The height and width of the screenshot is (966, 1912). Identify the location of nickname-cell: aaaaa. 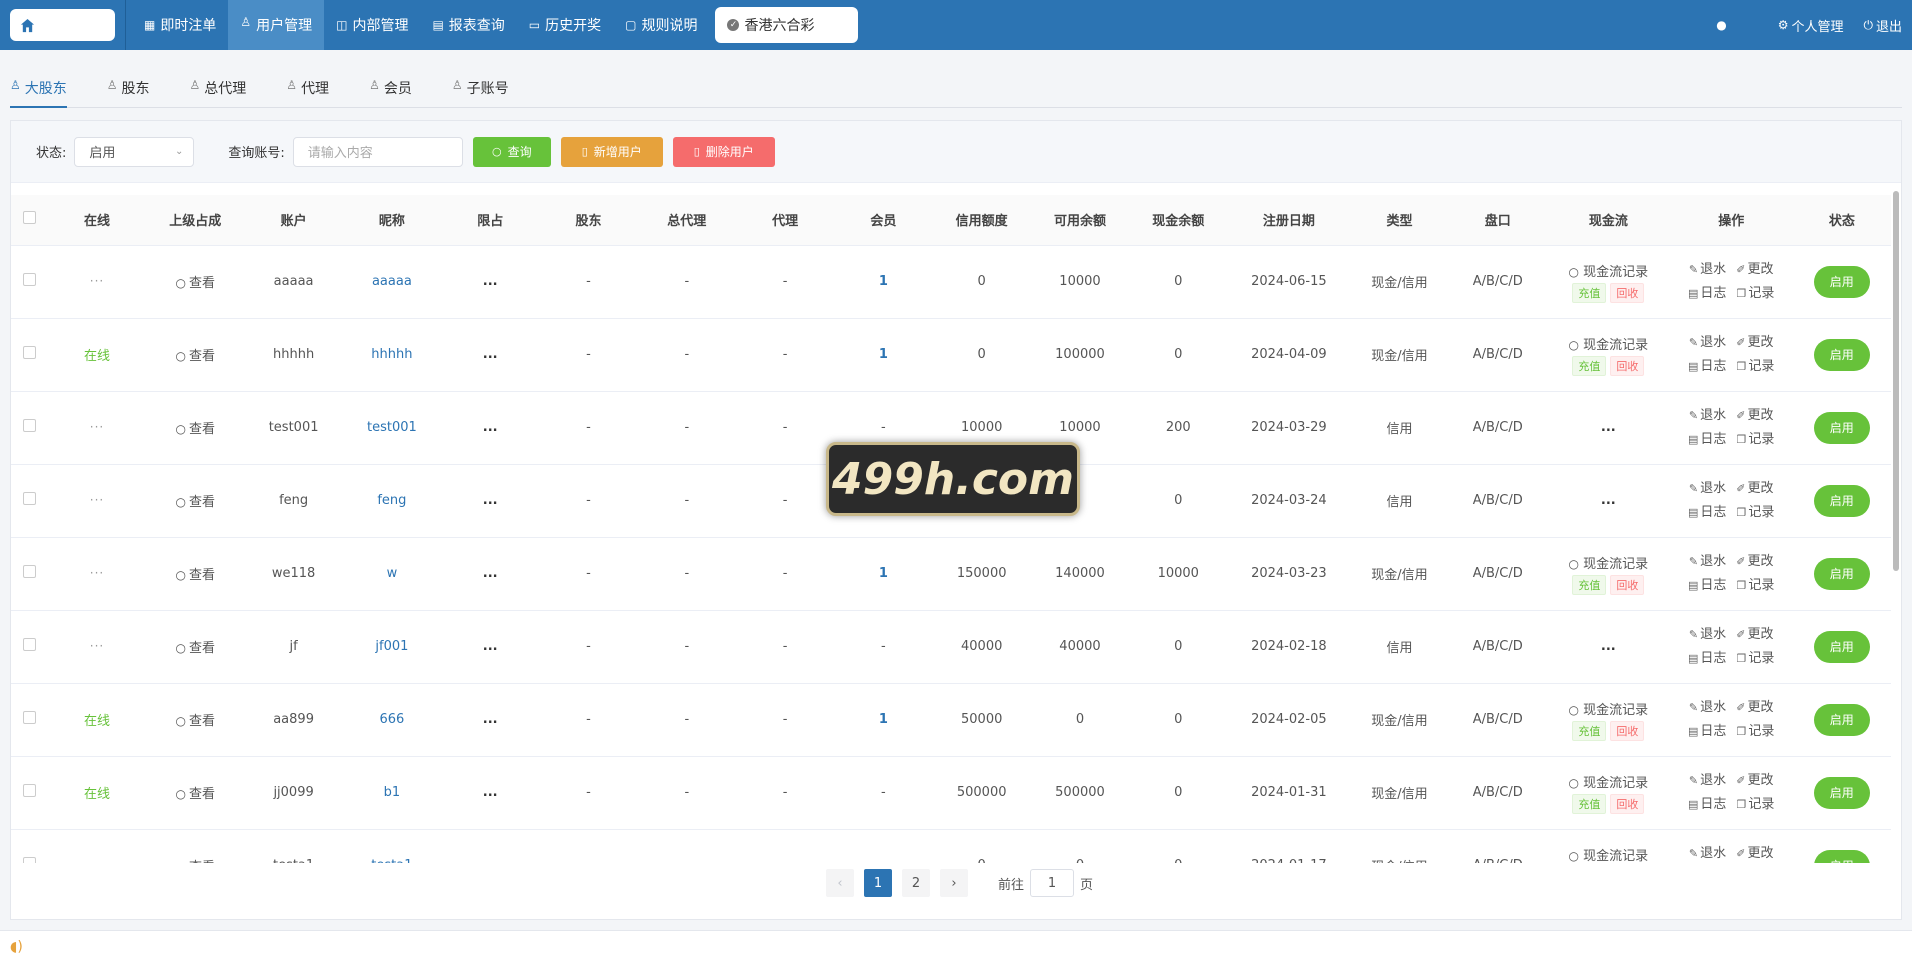
(392, 282).